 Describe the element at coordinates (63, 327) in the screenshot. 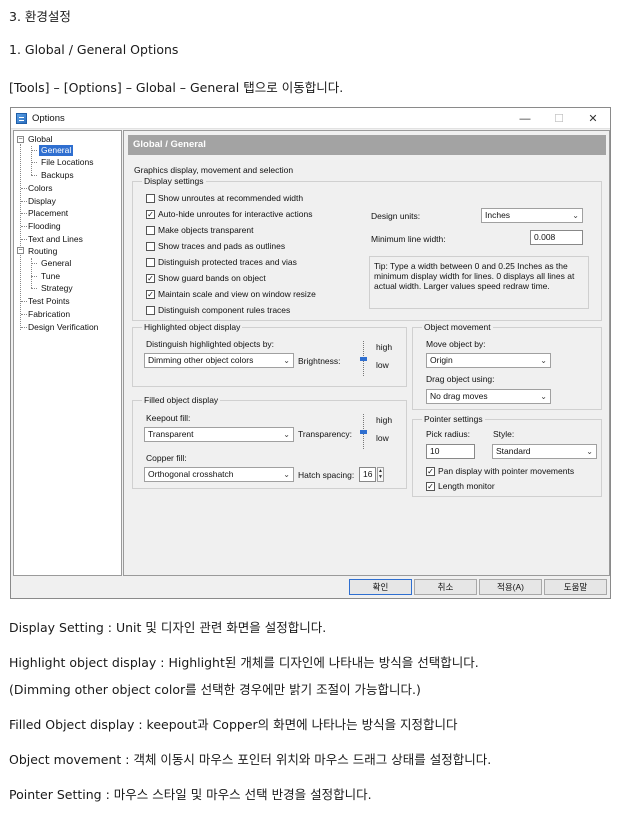

I see `tree-item-design-verification: Design Verification` at that location.